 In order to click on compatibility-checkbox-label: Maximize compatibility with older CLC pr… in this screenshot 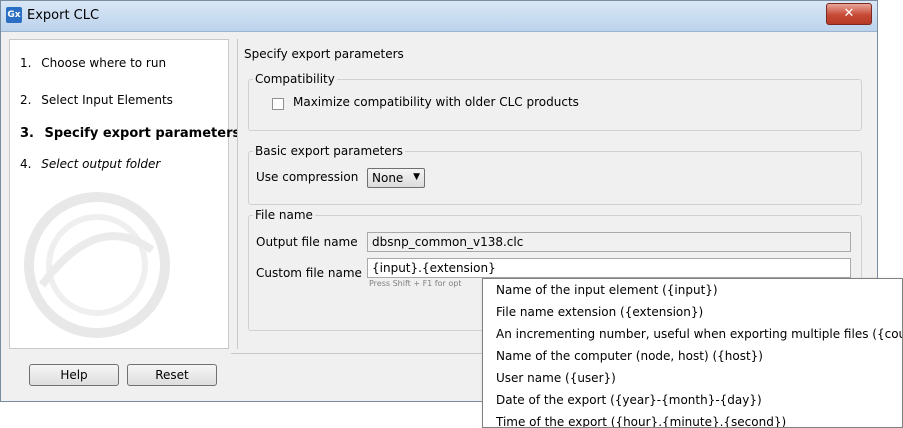, I will do `click(436, 102)`.